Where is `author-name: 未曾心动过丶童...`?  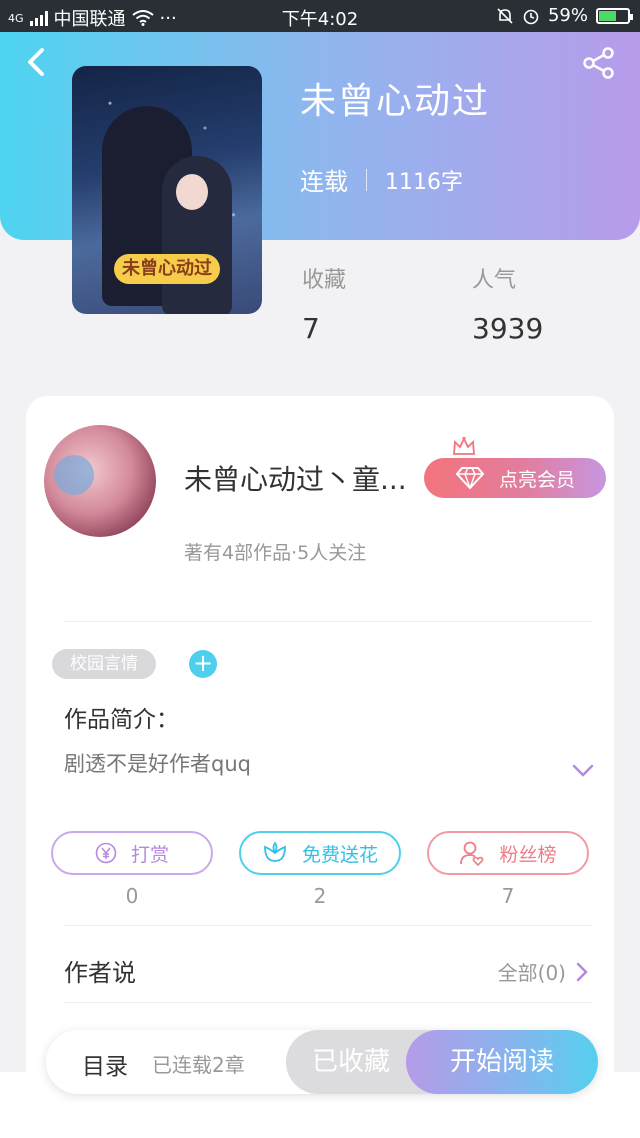 author-name: 未曾心动过丶童... is located at coordinates (295, 478).